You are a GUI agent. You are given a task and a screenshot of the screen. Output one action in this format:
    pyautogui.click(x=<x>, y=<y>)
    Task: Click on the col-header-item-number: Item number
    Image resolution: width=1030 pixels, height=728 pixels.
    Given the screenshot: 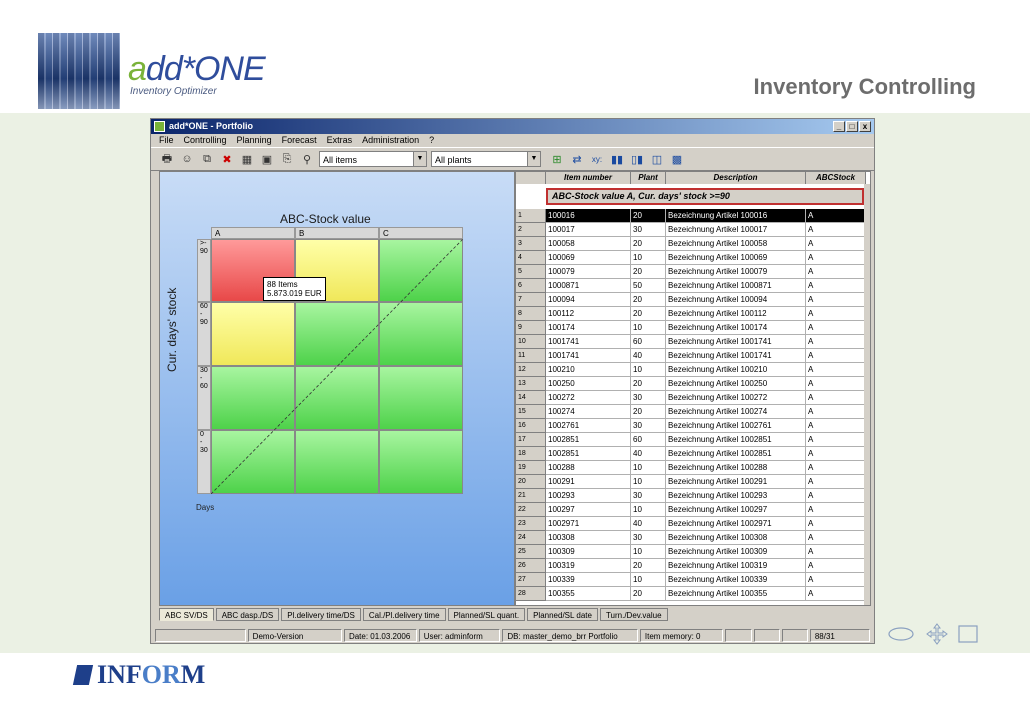 What is the action you would take?
    pyautogui.click(x=588, y=178)
    